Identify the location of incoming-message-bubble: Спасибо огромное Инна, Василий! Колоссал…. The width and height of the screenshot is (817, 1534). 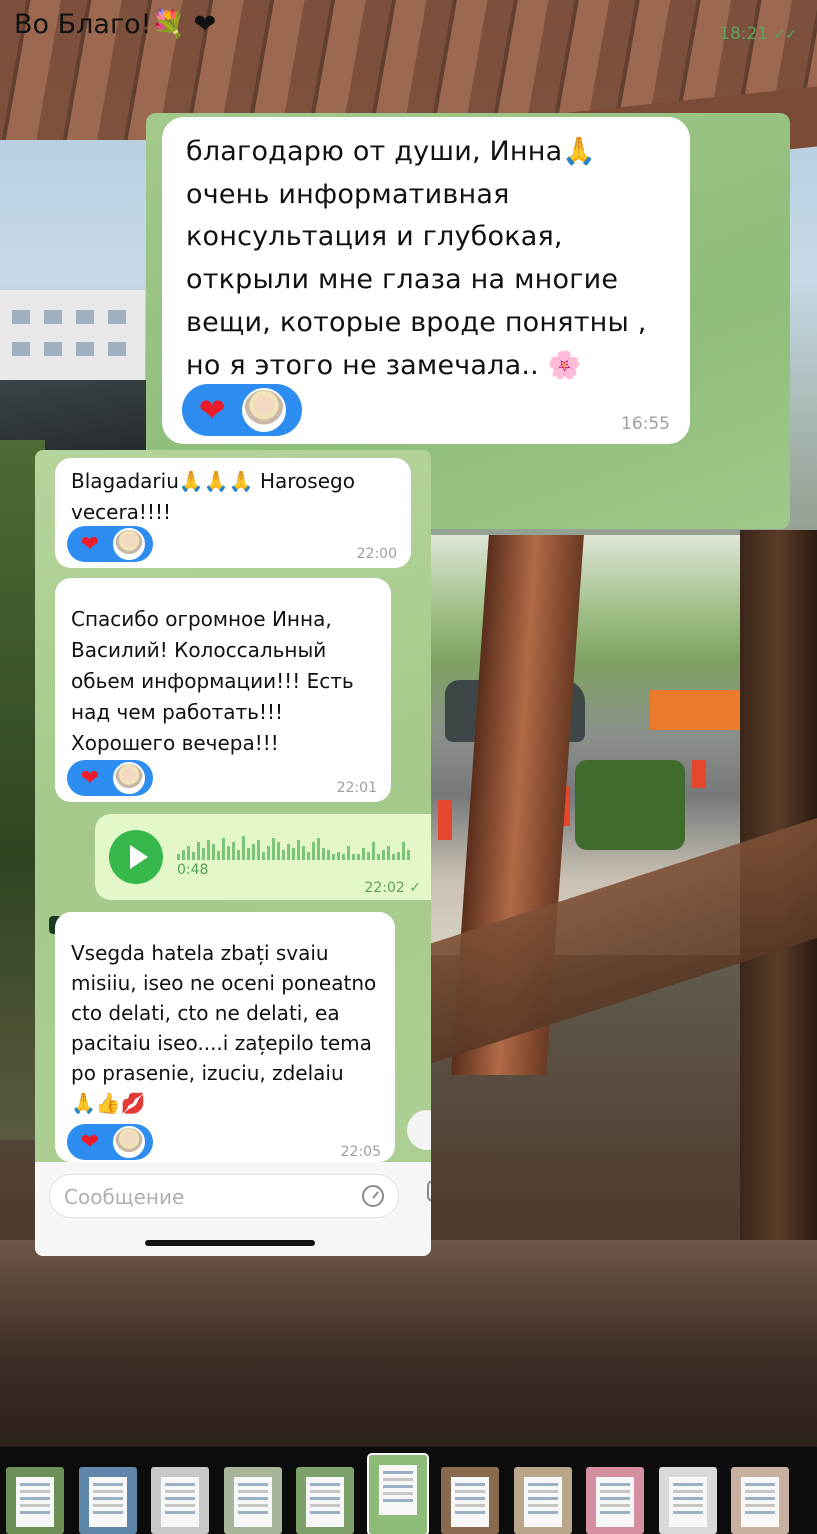
(223, 690).